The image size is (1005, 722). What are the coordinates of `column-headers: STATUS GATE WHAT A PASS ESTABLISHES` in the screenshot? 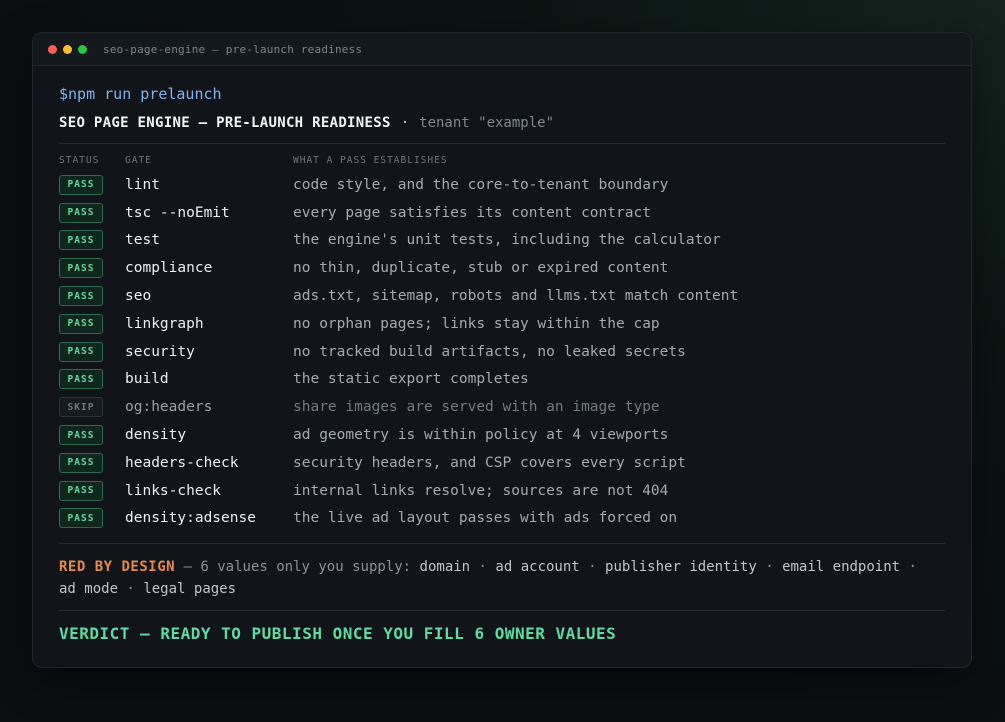 It's located at (502, 161).